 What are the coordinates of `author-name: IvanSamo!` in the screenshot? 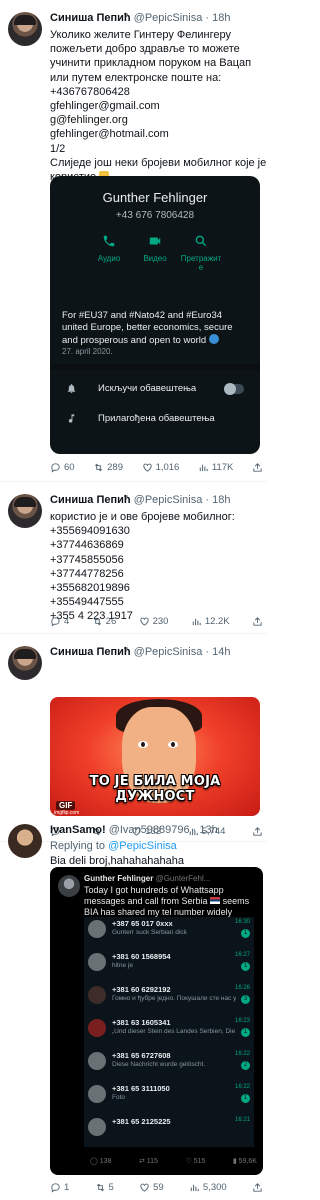 It's located at (78, 830).